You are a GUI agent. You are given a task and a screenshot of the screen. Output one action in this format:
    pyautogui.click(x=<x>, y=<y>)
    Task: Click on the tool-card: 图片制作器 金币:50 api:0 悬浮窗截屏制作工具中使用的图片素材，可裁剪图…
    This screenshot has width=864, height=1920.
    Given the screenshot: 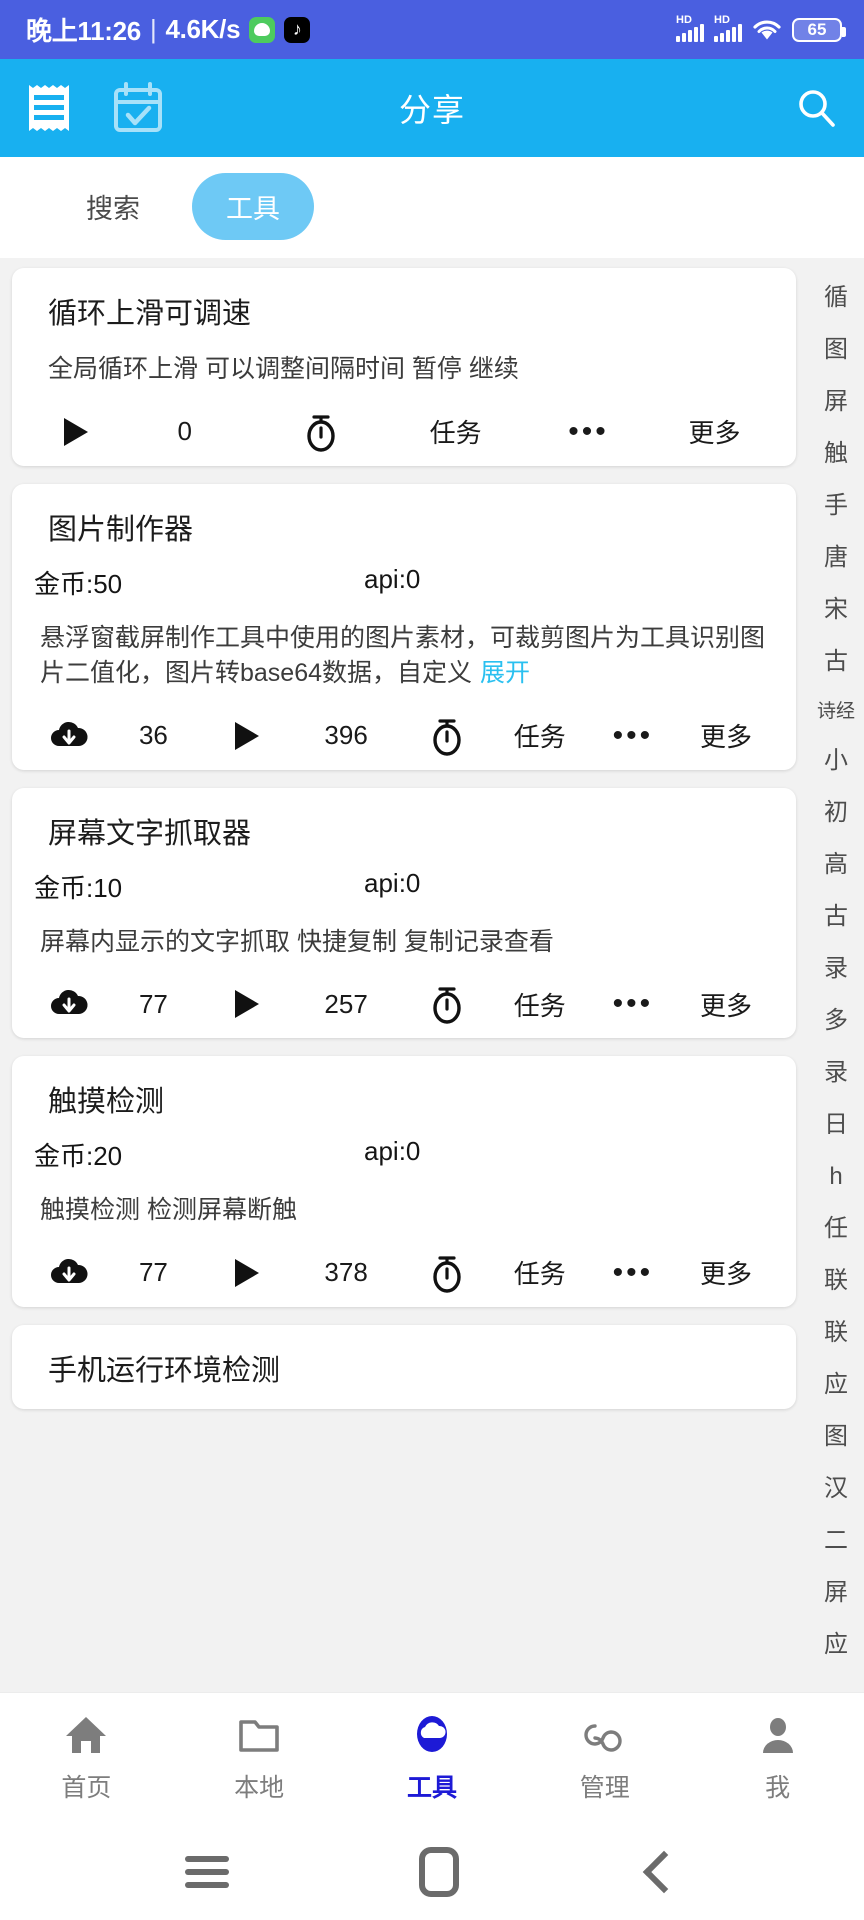 What is the action you would take?
    pyautogui.click(x=404, y=626)
    